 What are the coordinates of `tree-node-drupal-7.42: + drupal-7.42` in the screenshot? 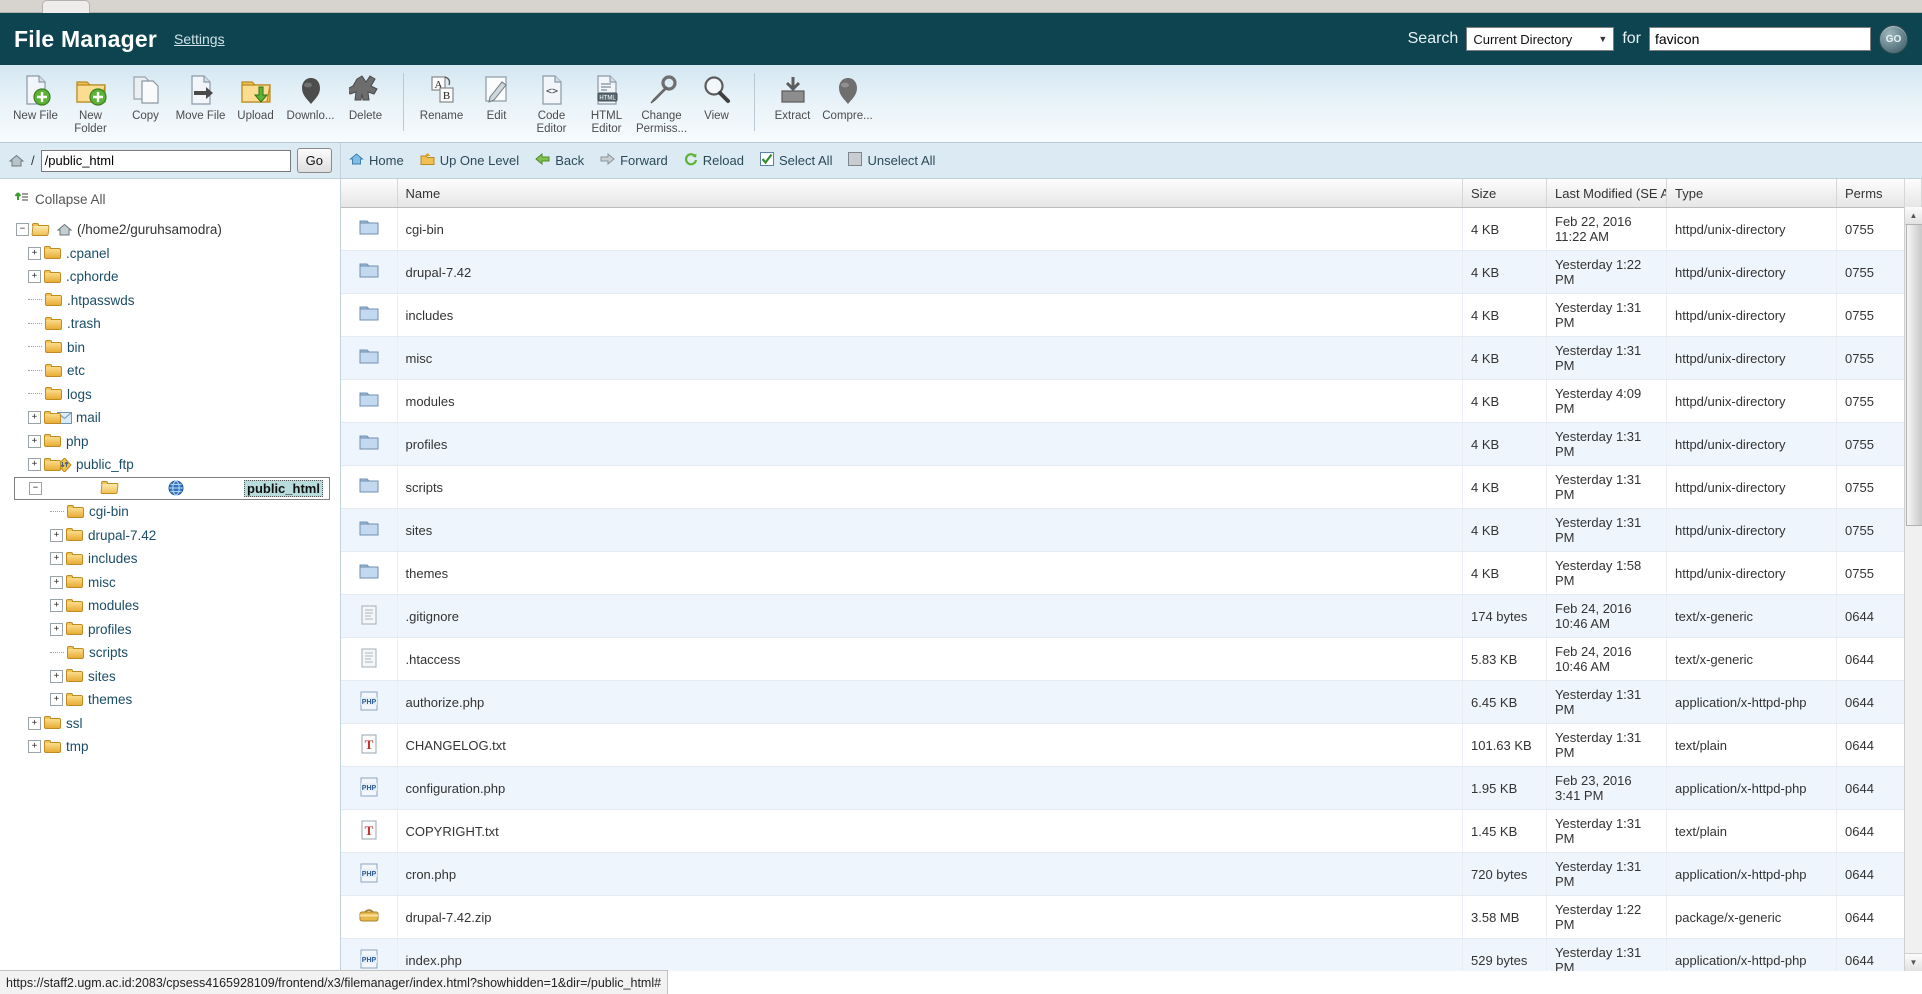 It's located at (172, 536).